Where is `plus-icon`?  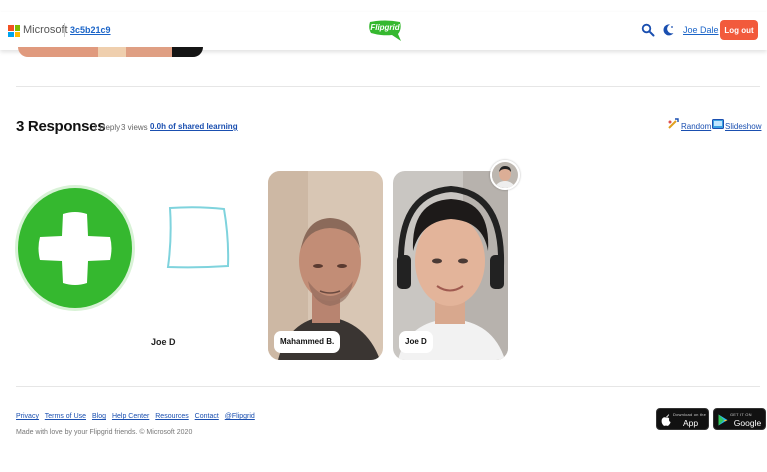
plus-icon is located at coordinates (75, 248).